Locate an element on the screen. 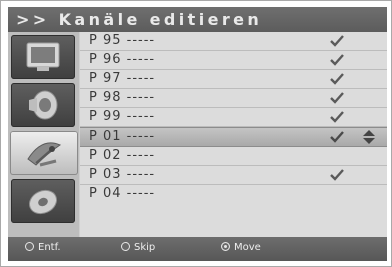 Image resolution: width=392 pixels, height=267 pixels. green-button-icon is located at coordinates (125, 246).